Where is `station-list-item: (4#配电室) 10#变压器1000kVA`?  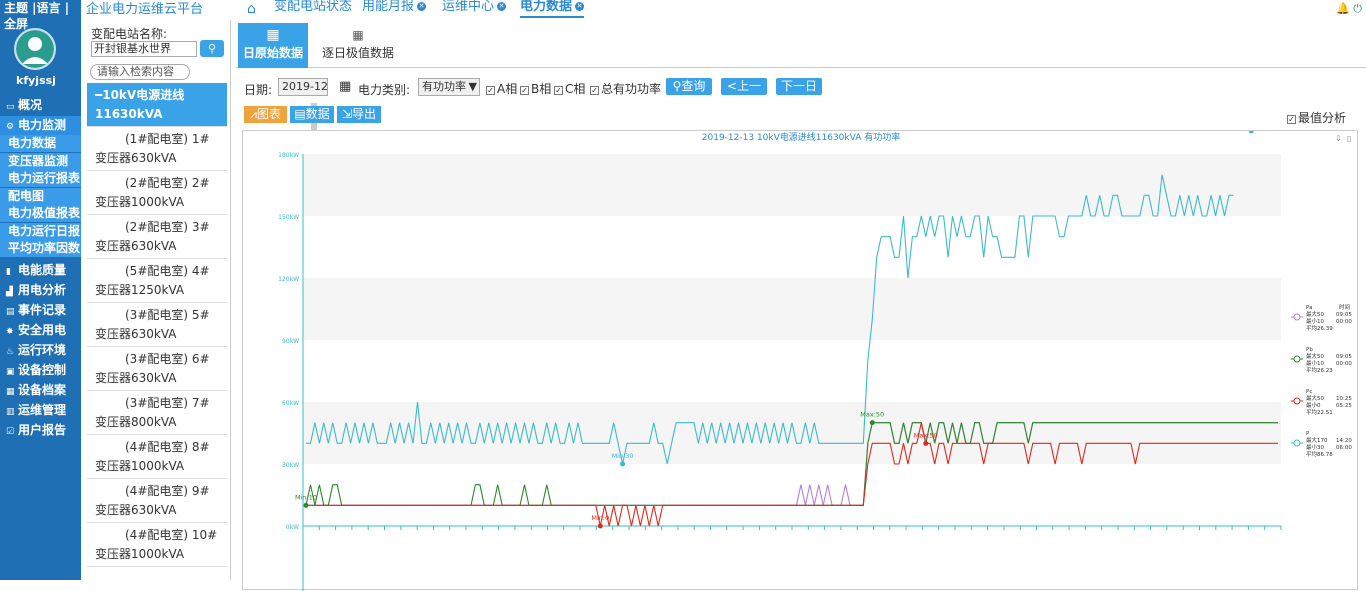 station-list-item: (4#配电室) 10#变压器1000kVA is located at coordinates (157, 545).